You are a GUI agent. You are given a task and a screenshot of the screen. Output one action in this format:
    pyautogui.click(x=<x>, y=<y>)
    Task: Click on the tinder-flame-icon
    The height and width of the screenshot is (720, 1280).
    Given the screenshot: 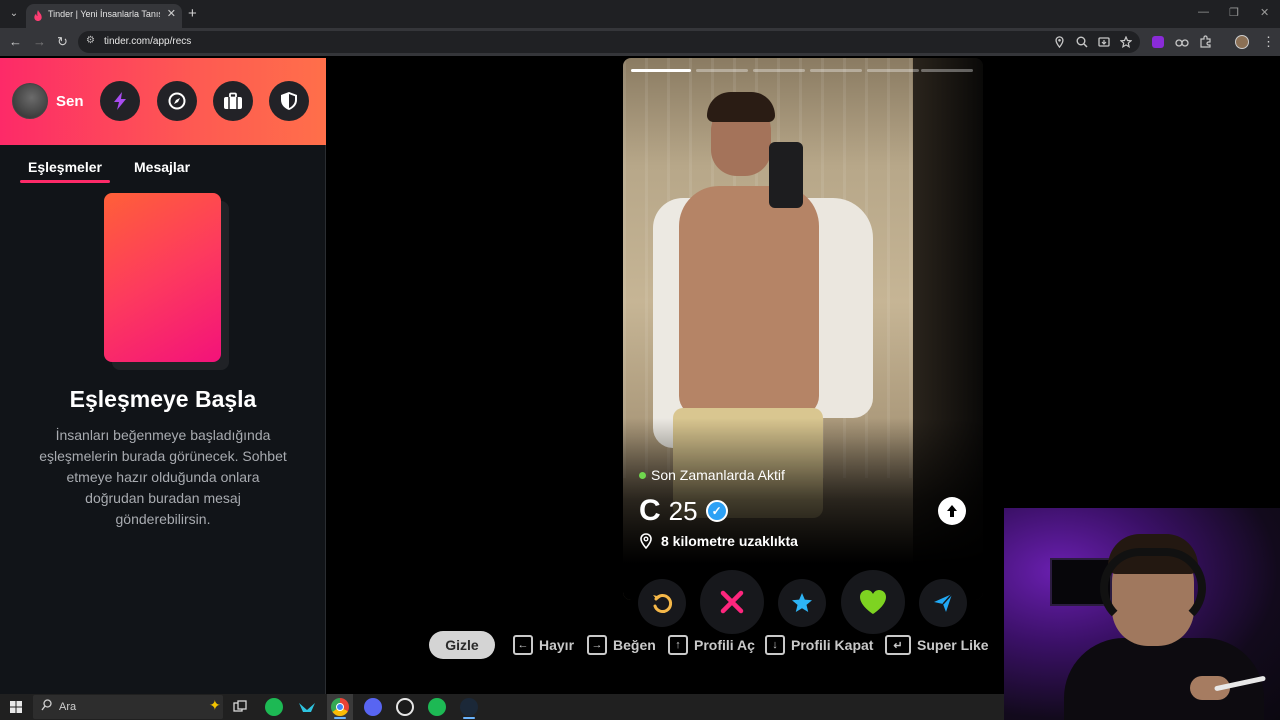 What is the action you would take?
    pyautogui.click(x=38, y=15)
    